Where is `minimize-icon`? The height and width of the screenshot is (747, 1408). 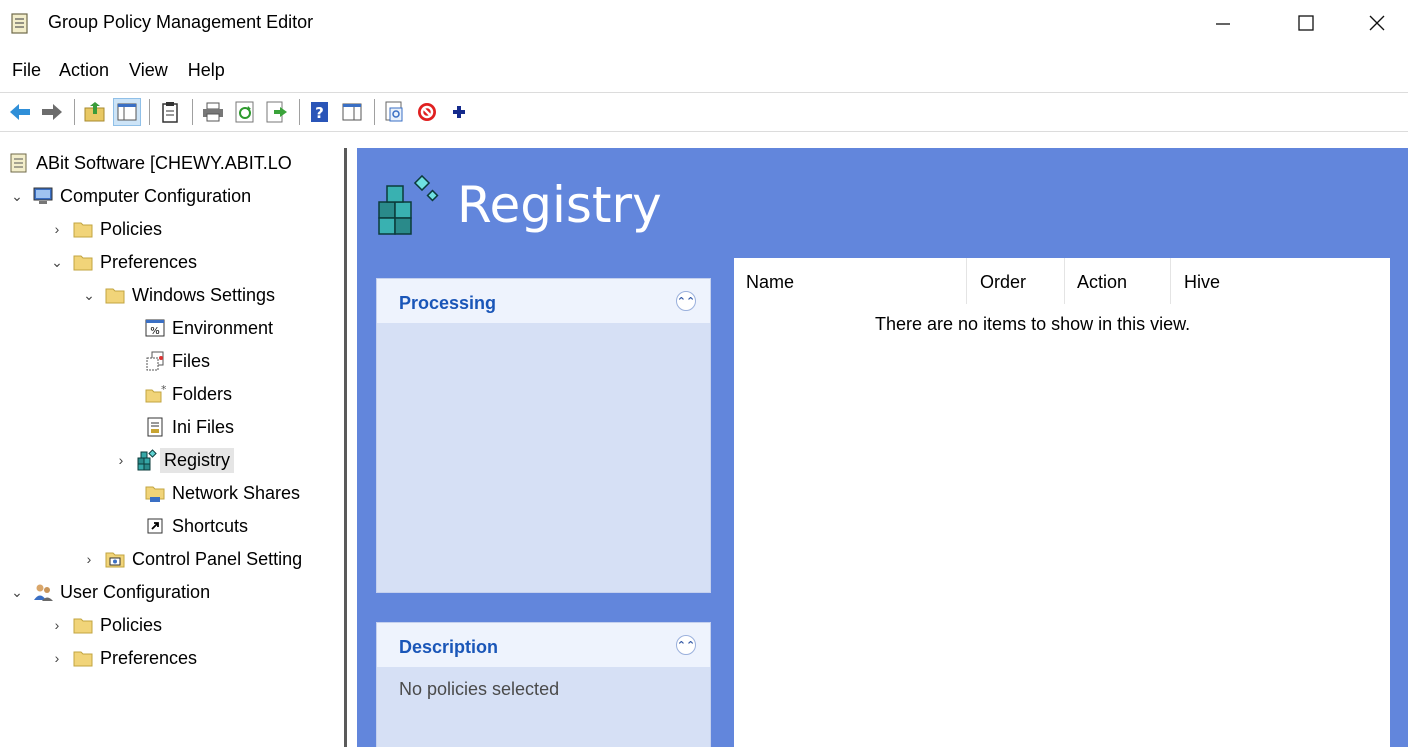
minimize-icon is located at coordinates (1223, 24).